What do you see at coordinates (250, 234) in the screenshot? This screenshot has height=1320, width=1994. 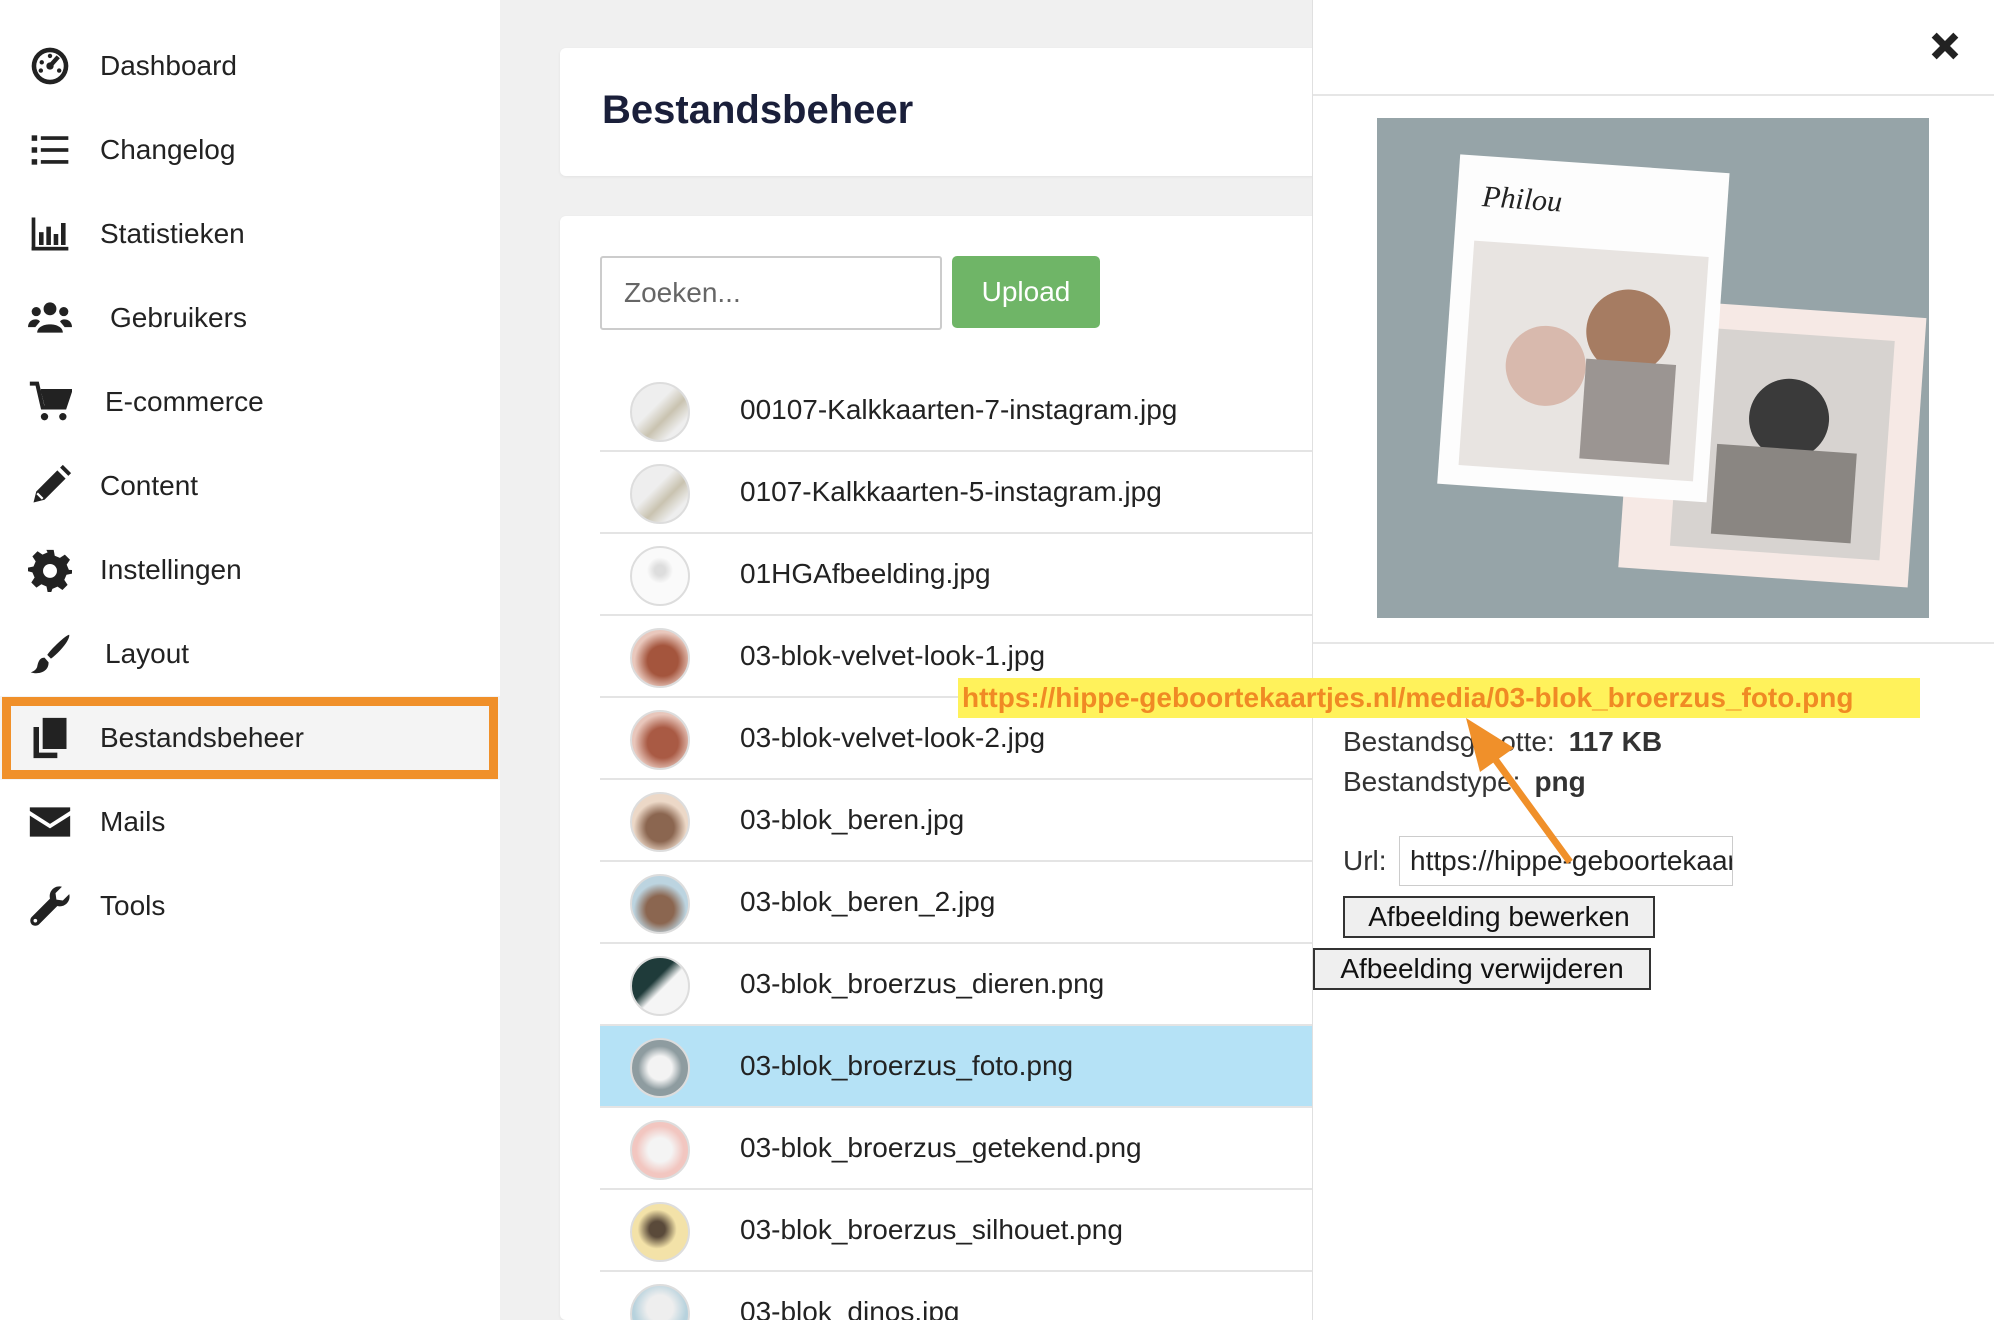 I see `sidebar-item-statistieken: Statistieken` at bounding box center [250, 234].